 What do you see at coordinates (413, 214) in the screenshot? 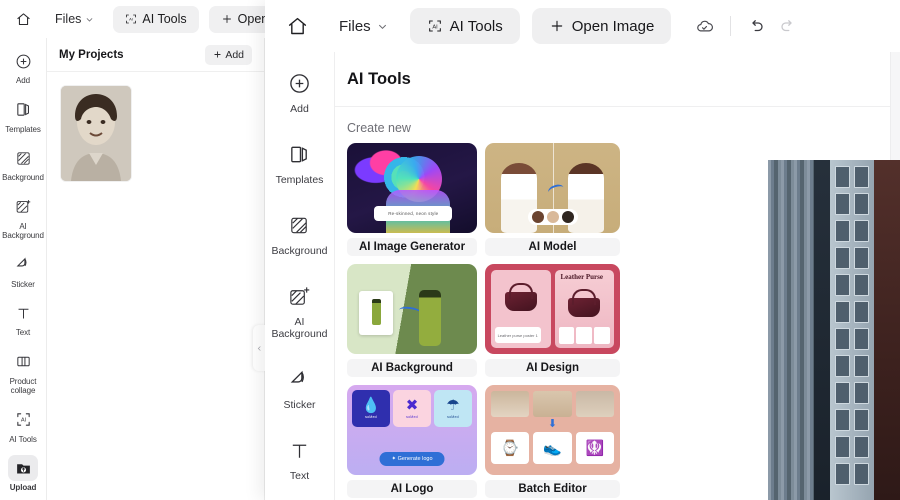
I see `prompt-chip: Re-skinned, neon style` at bounding box center [413, 214].